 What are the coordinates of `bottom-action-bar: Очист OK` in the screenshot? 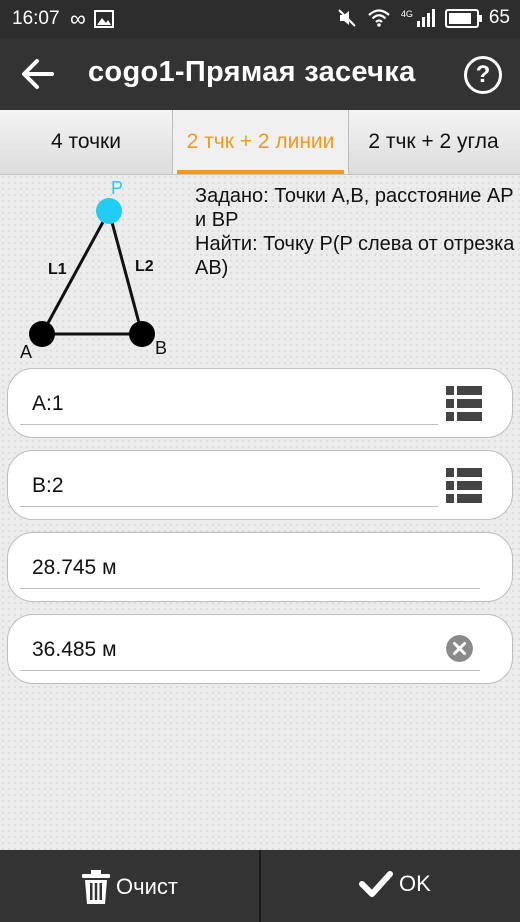 It's located at (260, 886).